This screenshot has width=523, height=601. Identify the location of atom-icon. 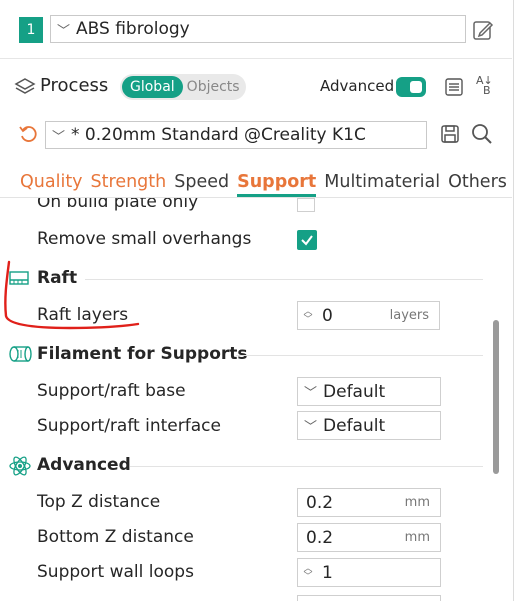
(20, 466).